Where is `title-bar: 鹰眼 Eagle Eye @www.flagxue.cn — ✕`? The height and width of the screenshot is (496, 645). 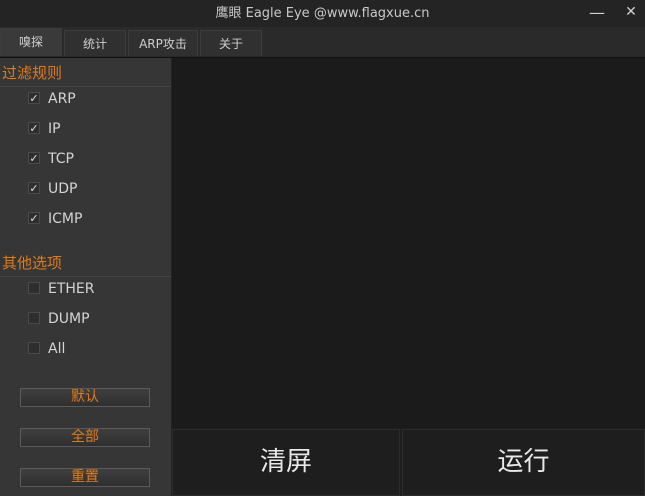
title-bar: 鹰眼 Eagle Eye @www.flagxue.cn — ✕ is located at coordinates (322, 13).